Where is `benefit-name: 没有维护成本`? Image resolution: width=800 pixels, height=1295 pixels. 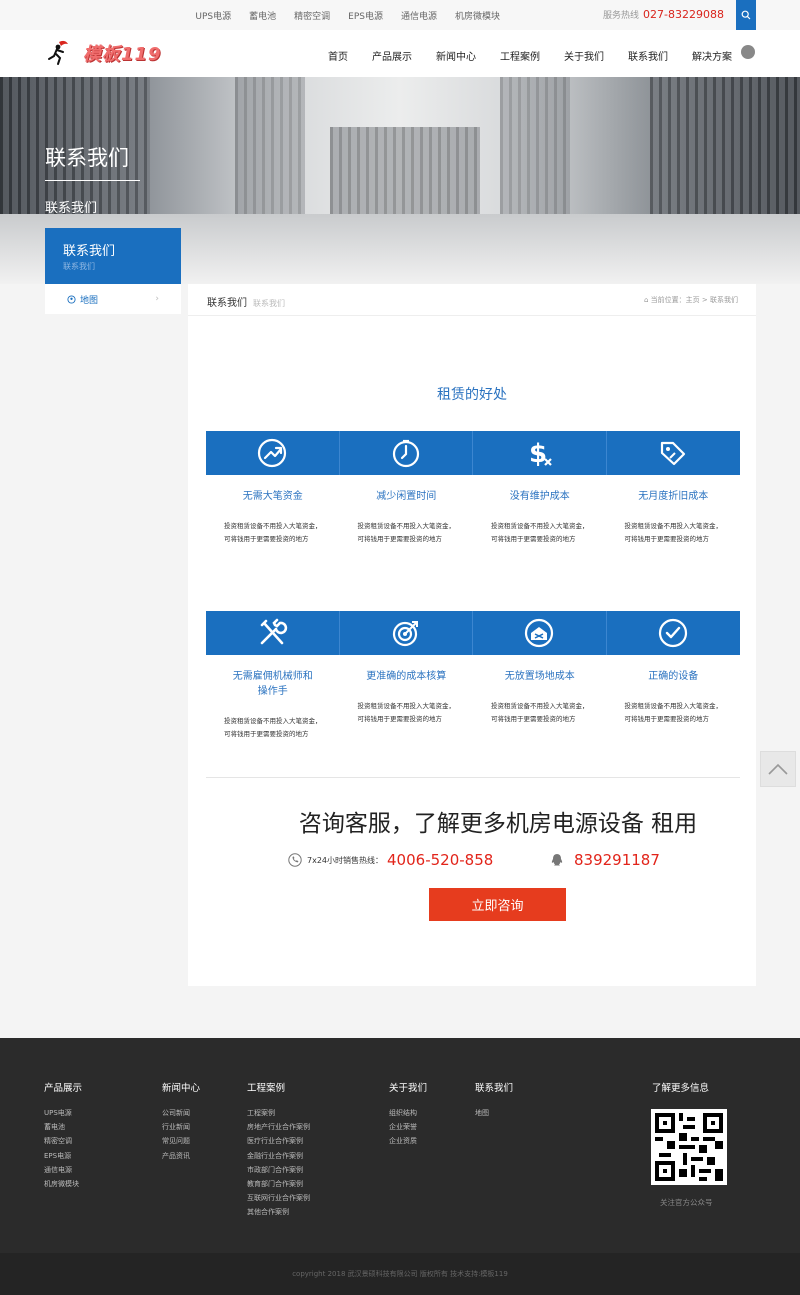
benefit-name: 没有维护成本 is located at coordinates (539, 496).